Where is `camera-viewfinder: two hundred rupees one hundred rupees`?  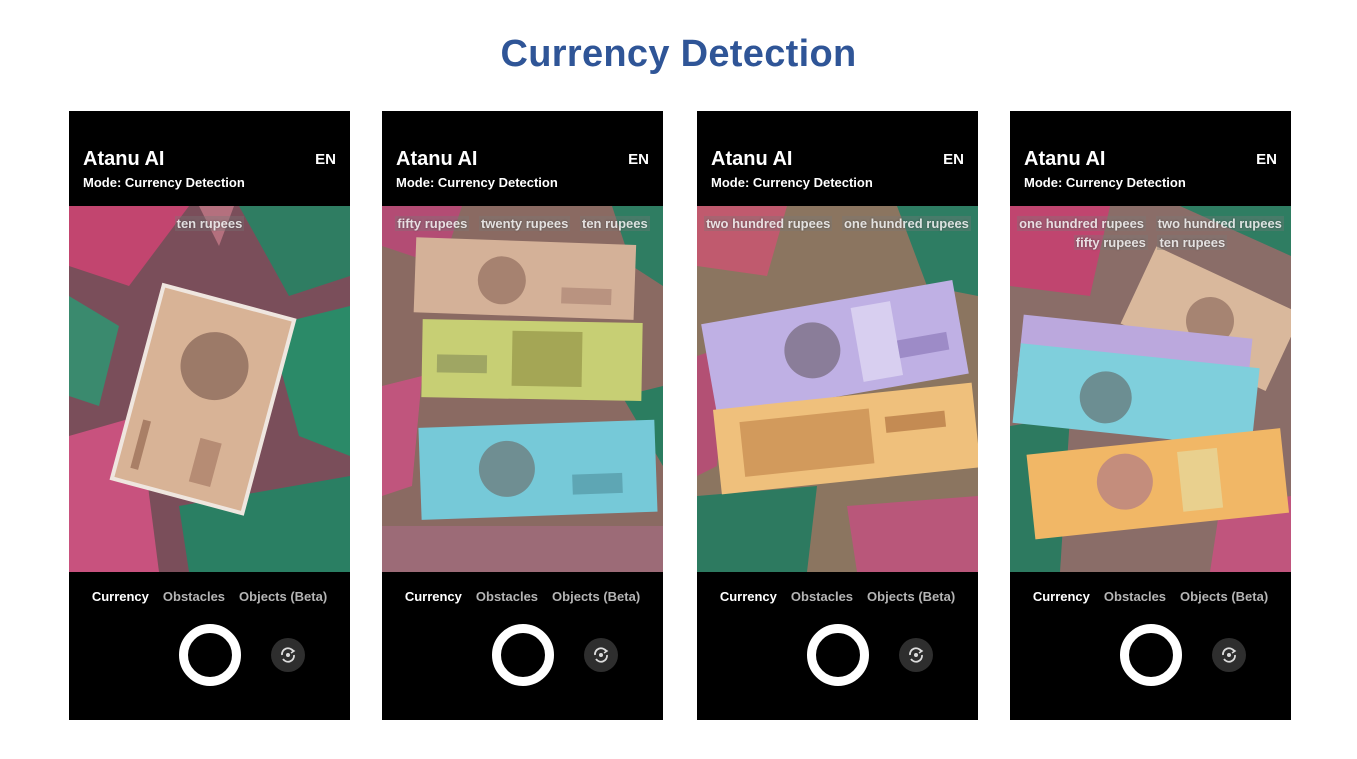
camera-viewfinder: two hundred rupees one hundred rupees is located at coordinates (837, 389).